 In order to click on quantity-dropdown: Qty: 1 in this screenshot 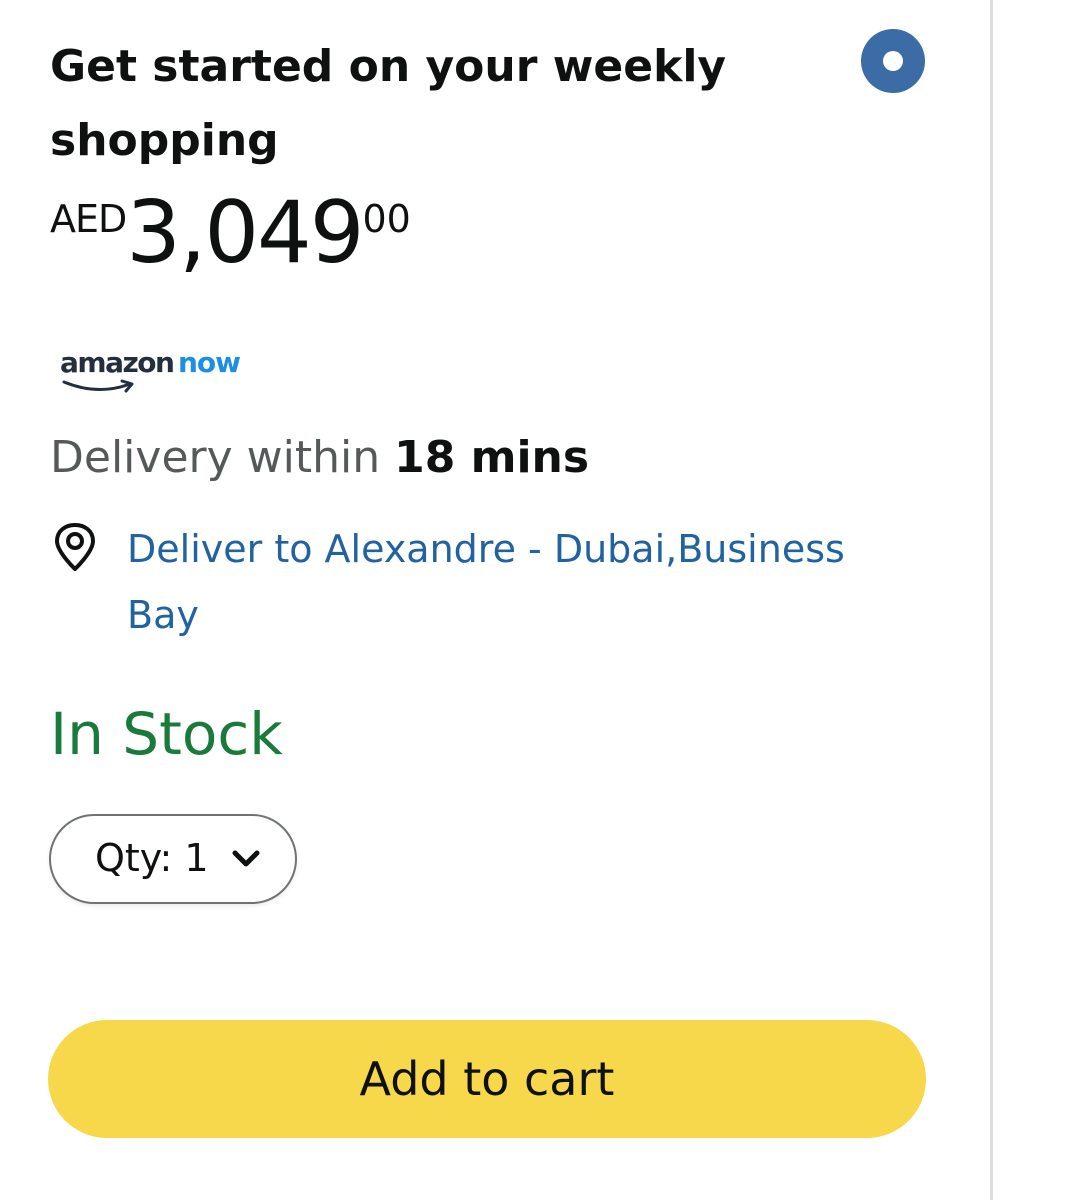, I will do `click(173, 859)`.